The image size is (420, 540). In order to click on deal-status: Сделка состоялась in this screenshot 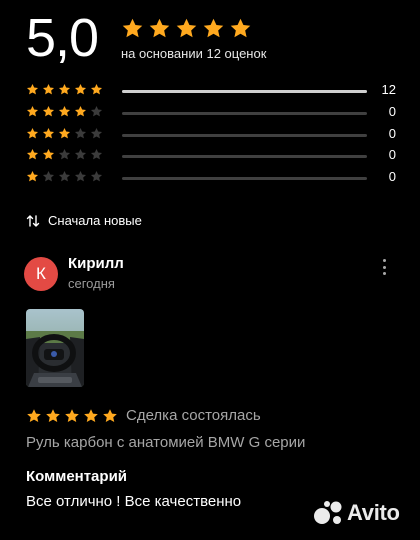, I will do `click(193, 415)`.